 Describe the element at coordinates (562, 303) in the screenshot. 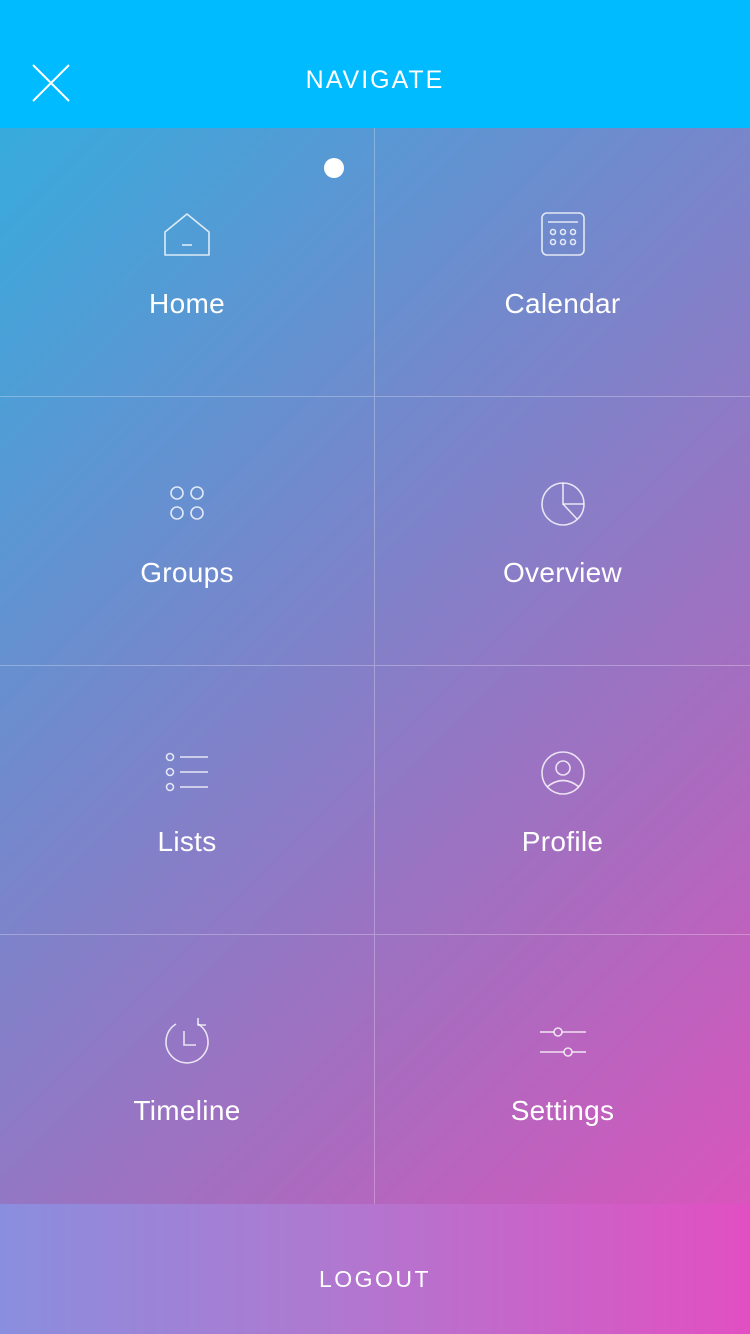

I see `nav-item-label: Calendar` at that location.